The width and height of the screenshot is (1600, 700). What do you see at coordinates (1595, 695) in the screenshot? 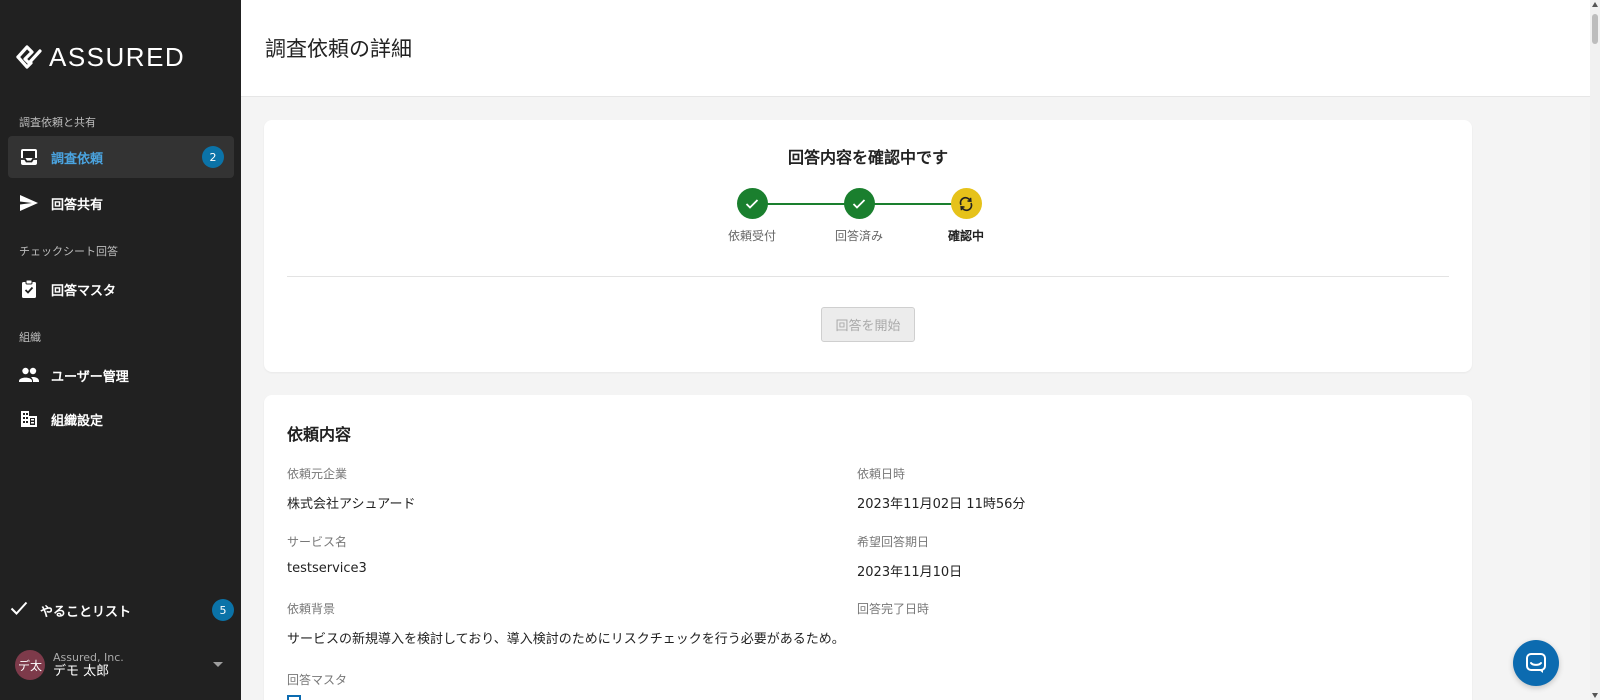
I see `scroll-down-icon` at bounding box center [1595, 695].